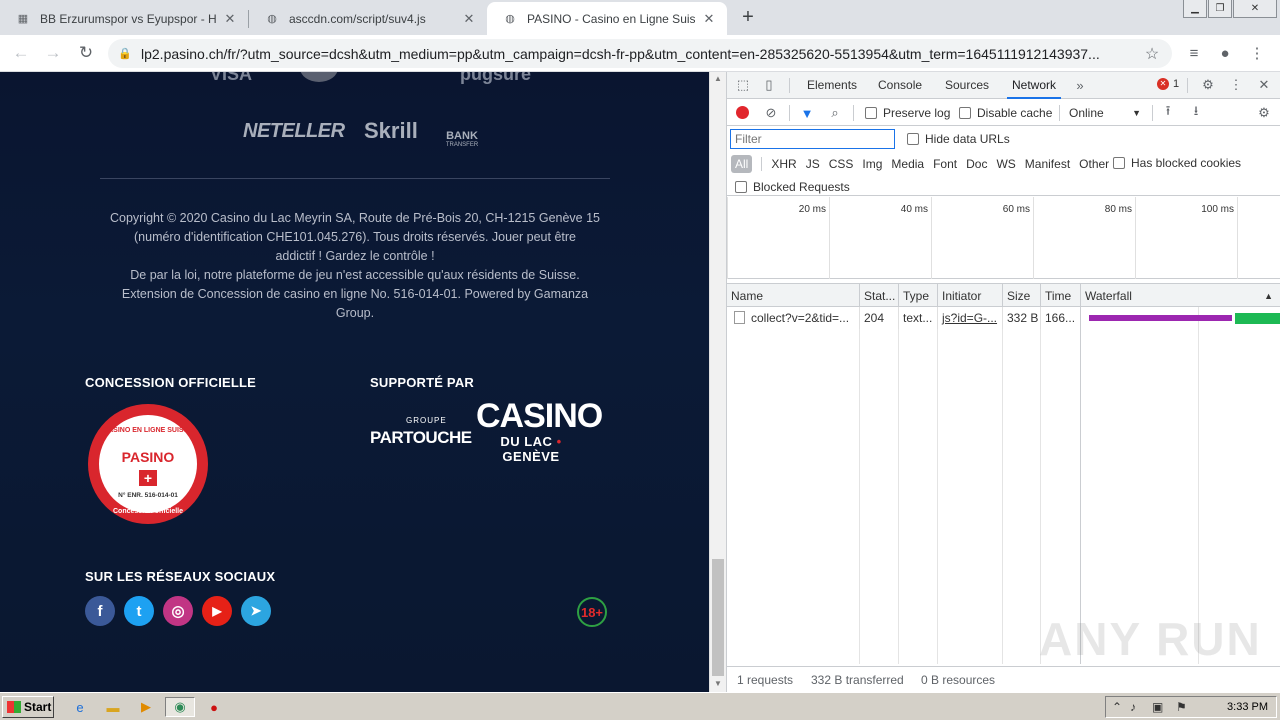 The height and width of the screenshot is (720, 1280). Describe the element at coordinates (976, 164) in the screenshot. I see `type-filter-doc: Doc` at that location.